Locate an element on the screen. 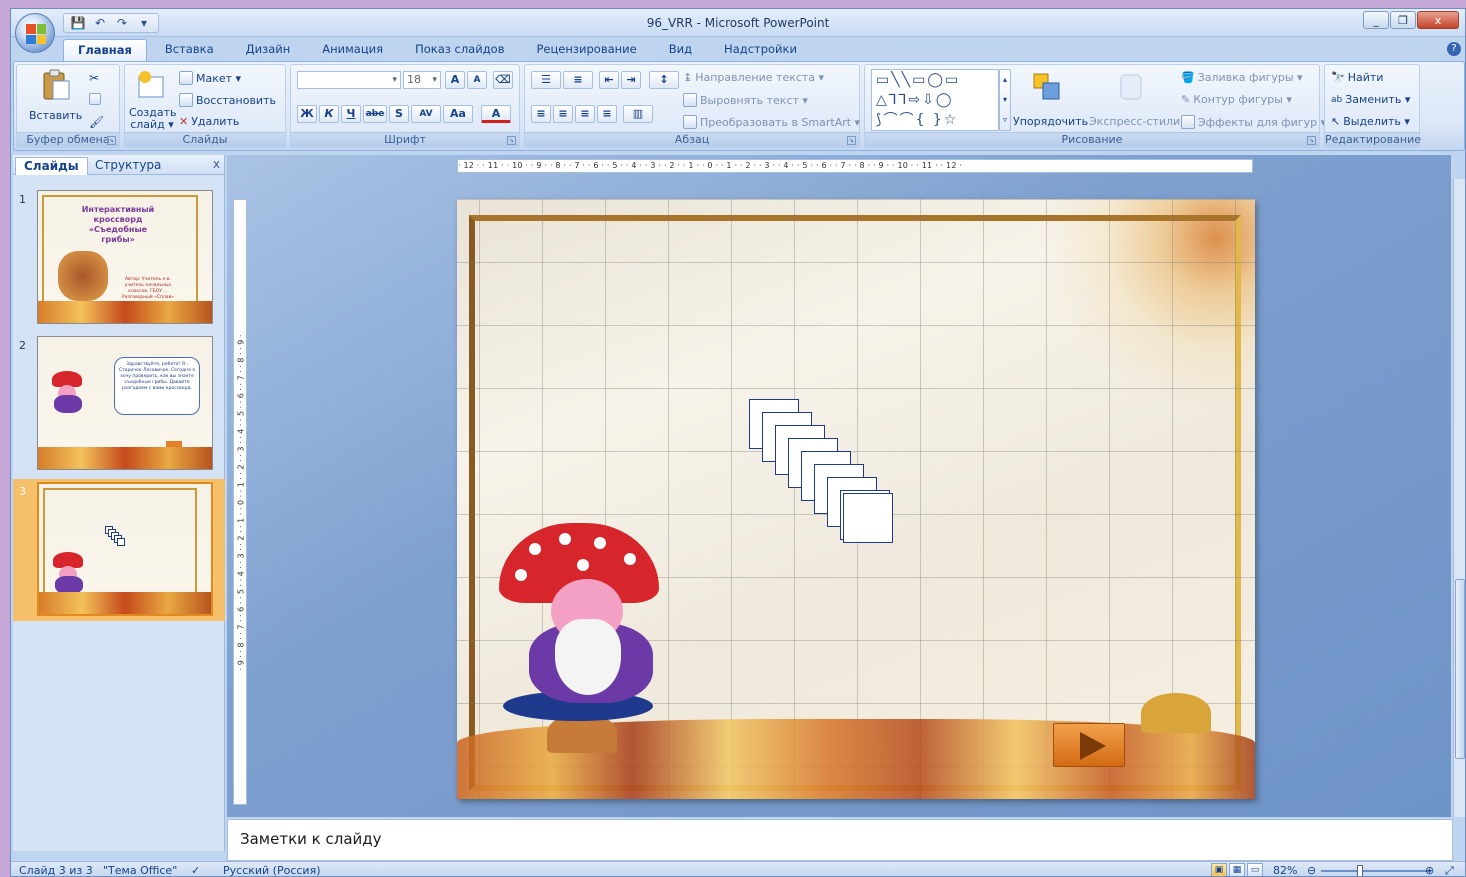  tab-outline: Структура is located at coordinates (128, 166).